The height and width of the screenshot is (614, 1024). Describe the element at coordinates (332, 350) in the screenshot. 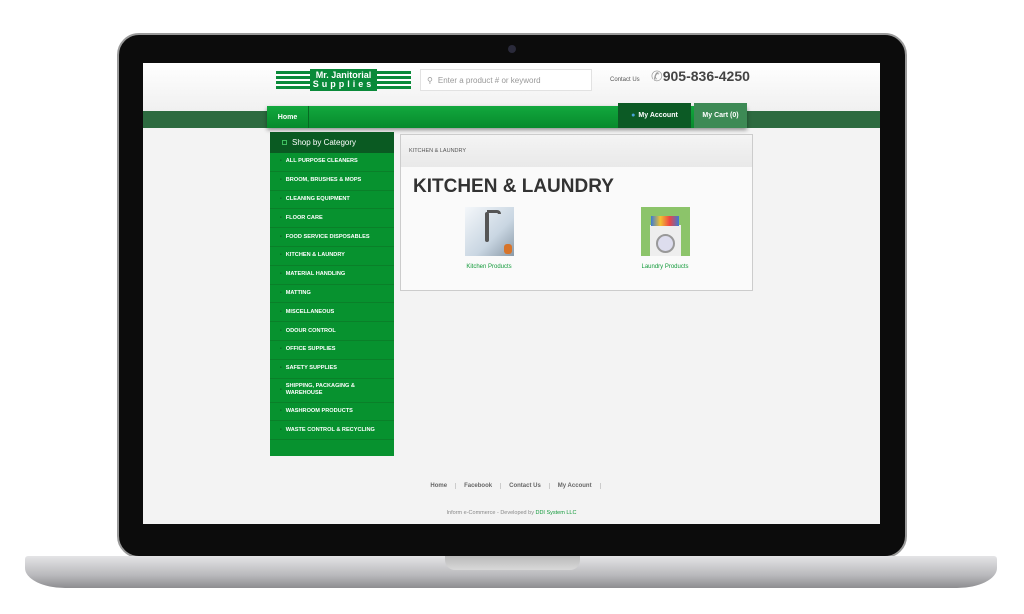

I see `category-item: OFFICE SUPPLIES` at that location.